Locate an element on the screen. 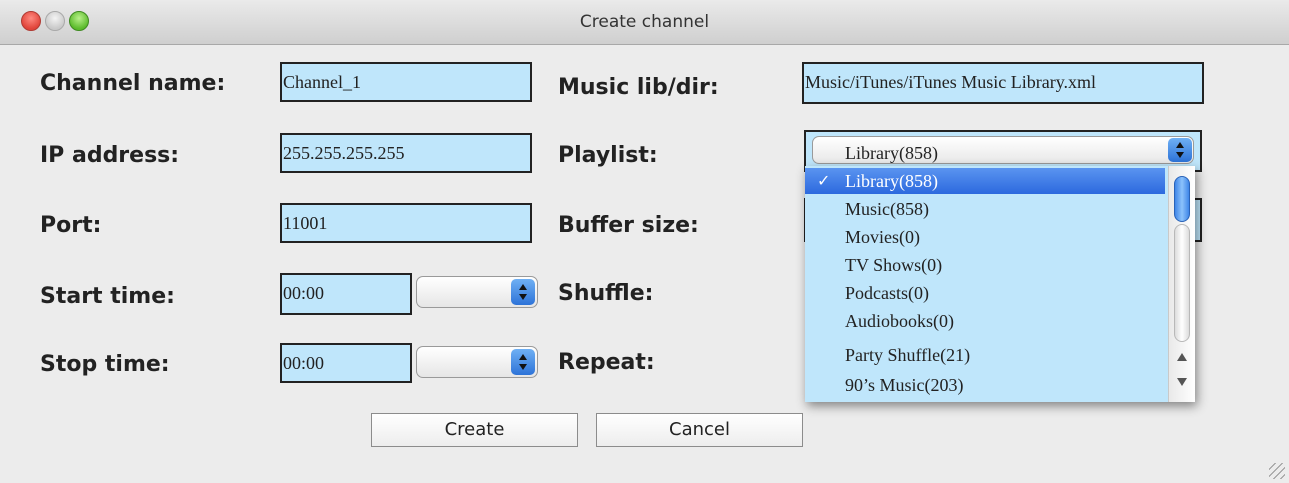  playlist-dropdown-arrow-icon is located at coordinates (1180, 150).